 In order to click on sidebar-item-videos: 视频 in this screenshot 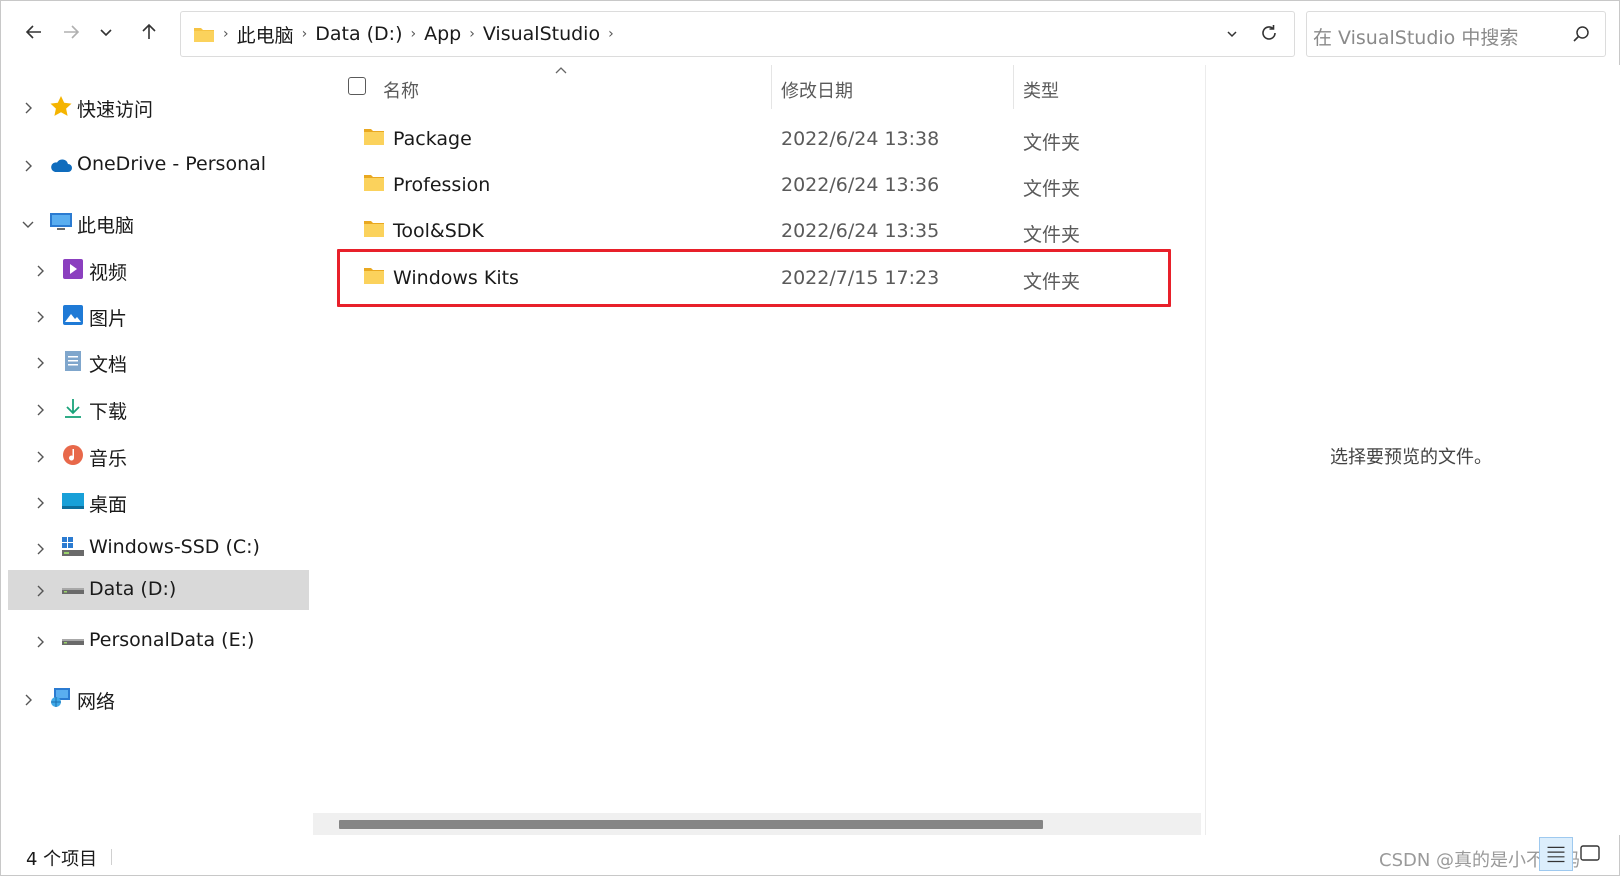, I will do `click(156, 270)`.